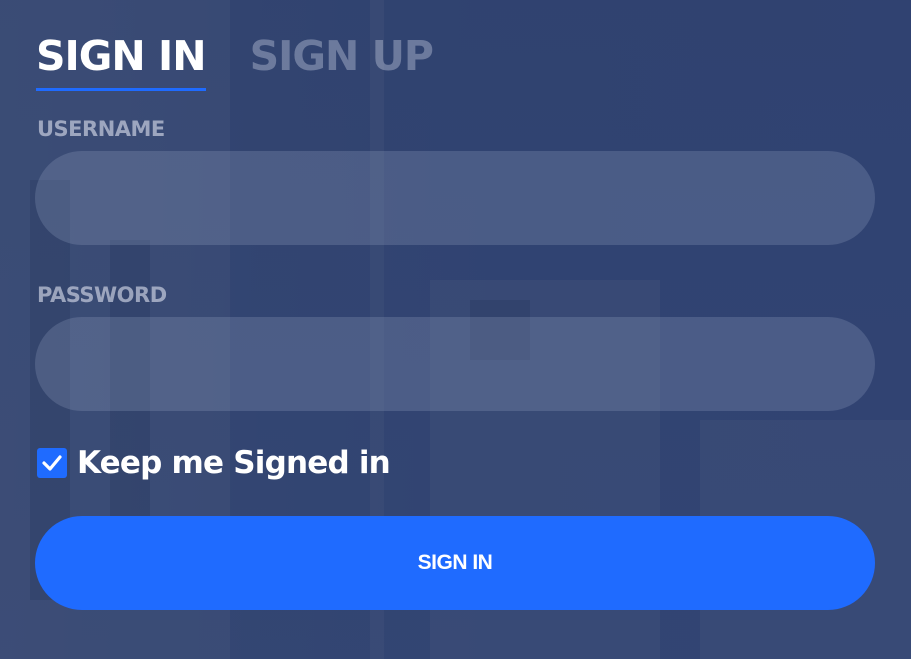 The image size is (911, 659). I want to click on tab-sign-up: SIGN UP, so click(342, 60).